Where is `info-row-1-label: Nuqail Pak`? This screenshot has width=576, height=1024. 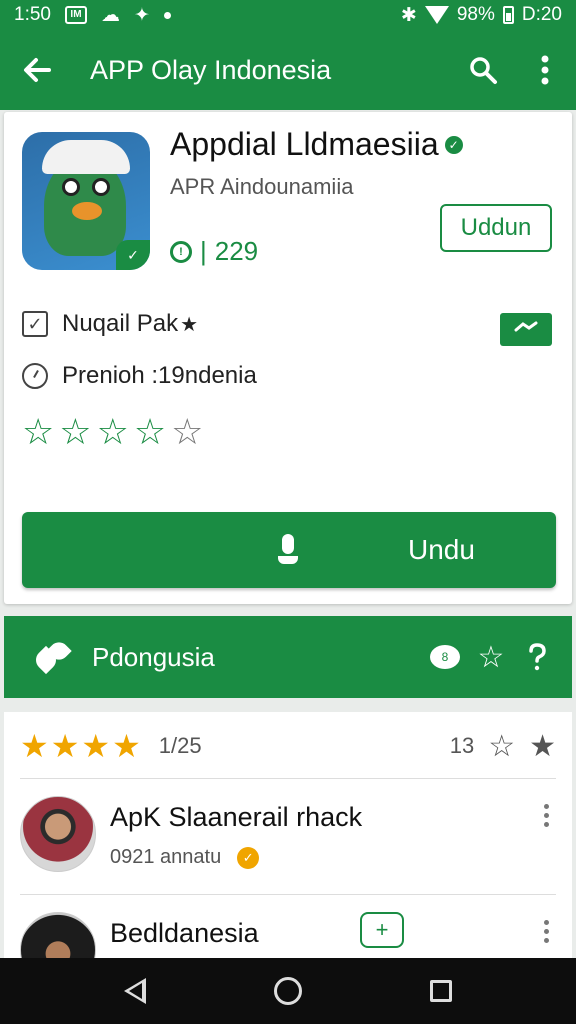
info-row-1-label: Nuqail Pak is located at coordinates (120, 323).